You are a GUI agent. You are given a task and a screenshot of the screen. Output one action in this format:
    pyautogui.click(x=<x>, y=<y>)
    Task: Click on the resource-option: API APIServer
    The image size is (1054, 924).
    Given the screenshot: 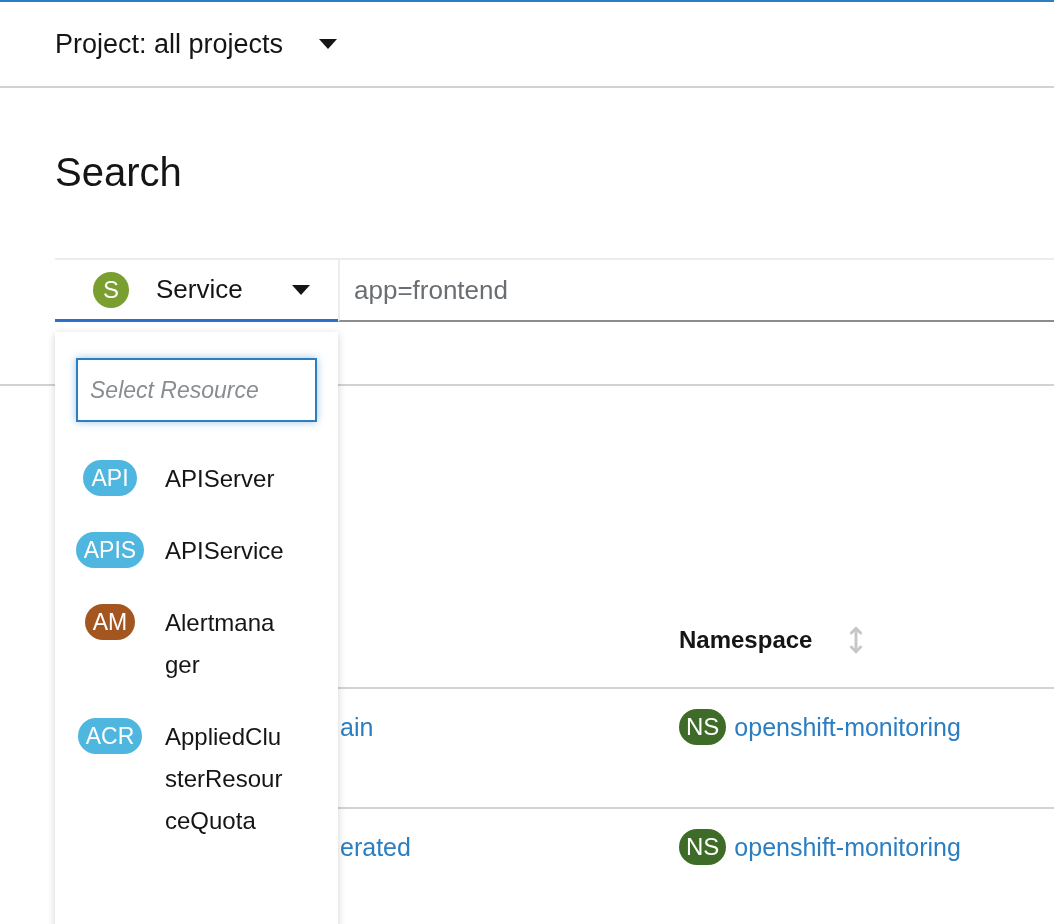 What is the action you would take?
    pyautogui.click(x=196, y=479)
    